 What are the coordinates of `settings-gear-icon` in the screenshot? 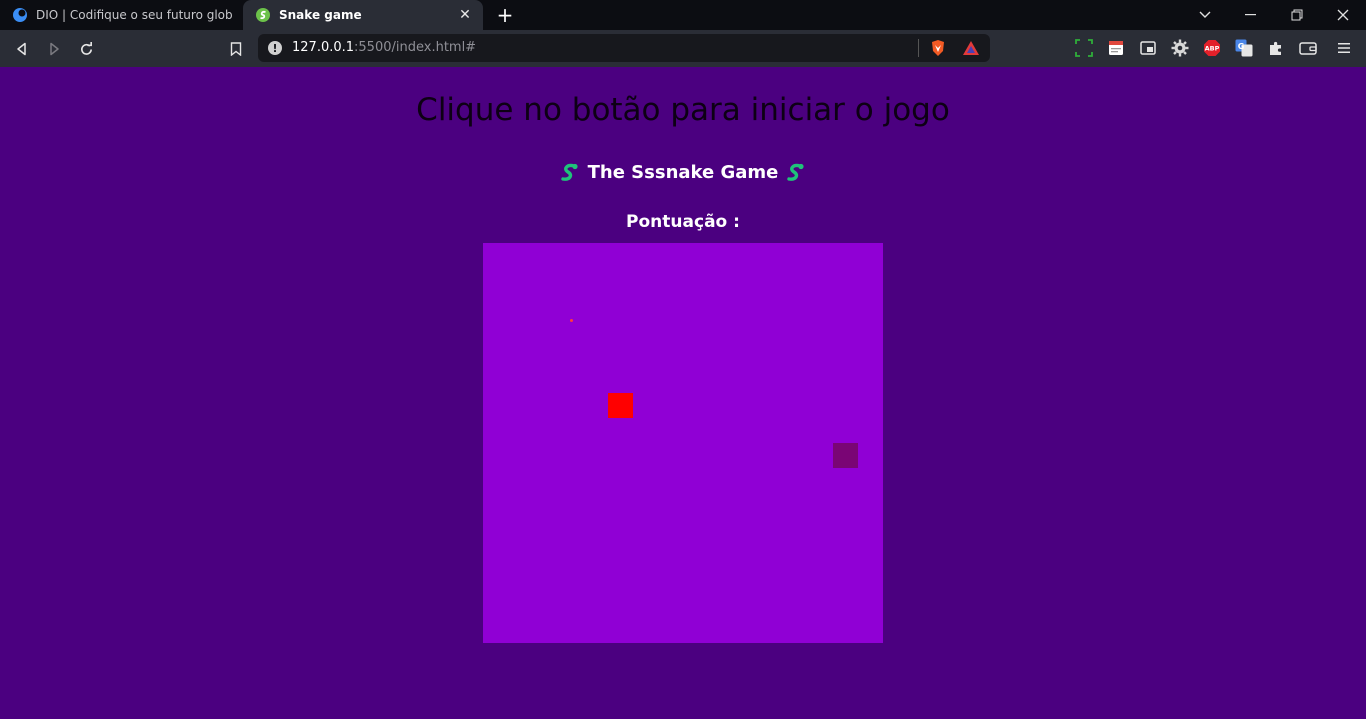 It's located at (1180, 48).